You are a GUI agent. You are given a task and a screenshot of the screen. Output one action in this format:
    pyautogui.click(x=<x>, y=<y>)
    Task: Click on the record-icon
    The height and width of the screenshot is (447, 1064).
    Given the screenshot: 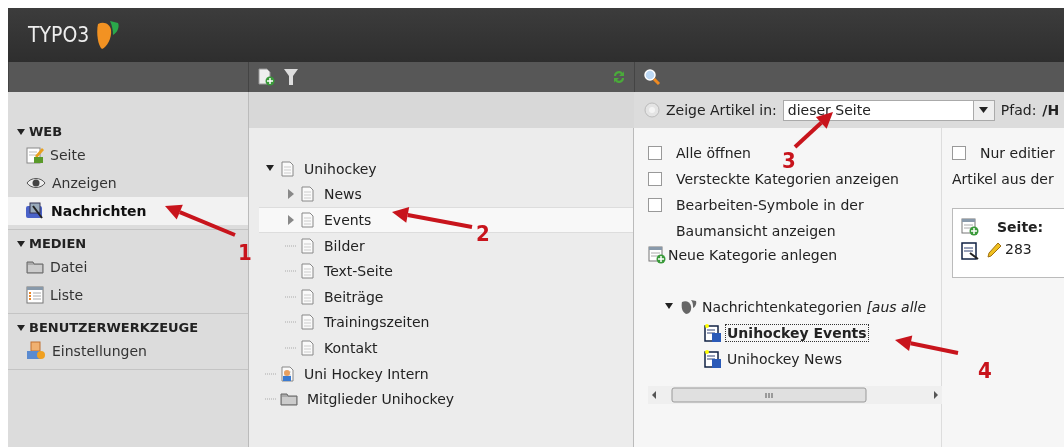 What is the action you would take?
    pyautogui.click(x=971, y=251)
    